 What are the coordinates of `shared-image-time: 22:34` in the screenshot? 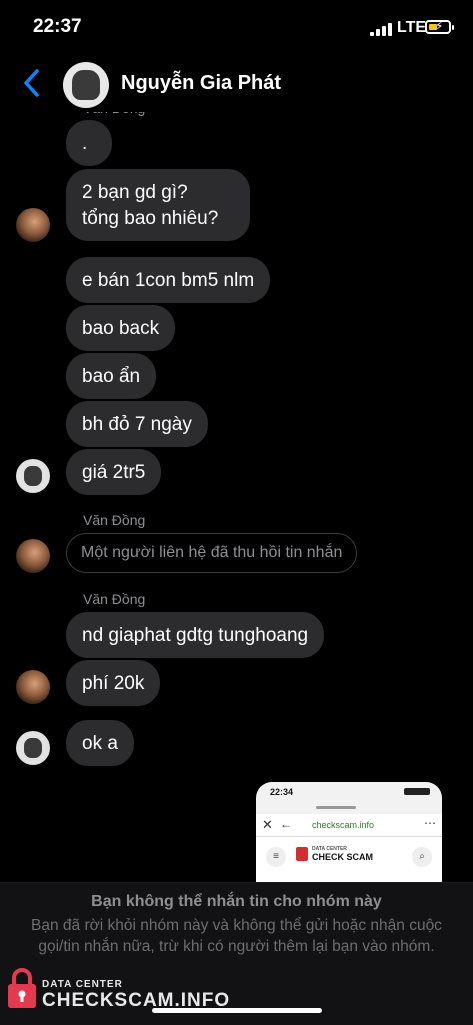 It's located at (282, 792).